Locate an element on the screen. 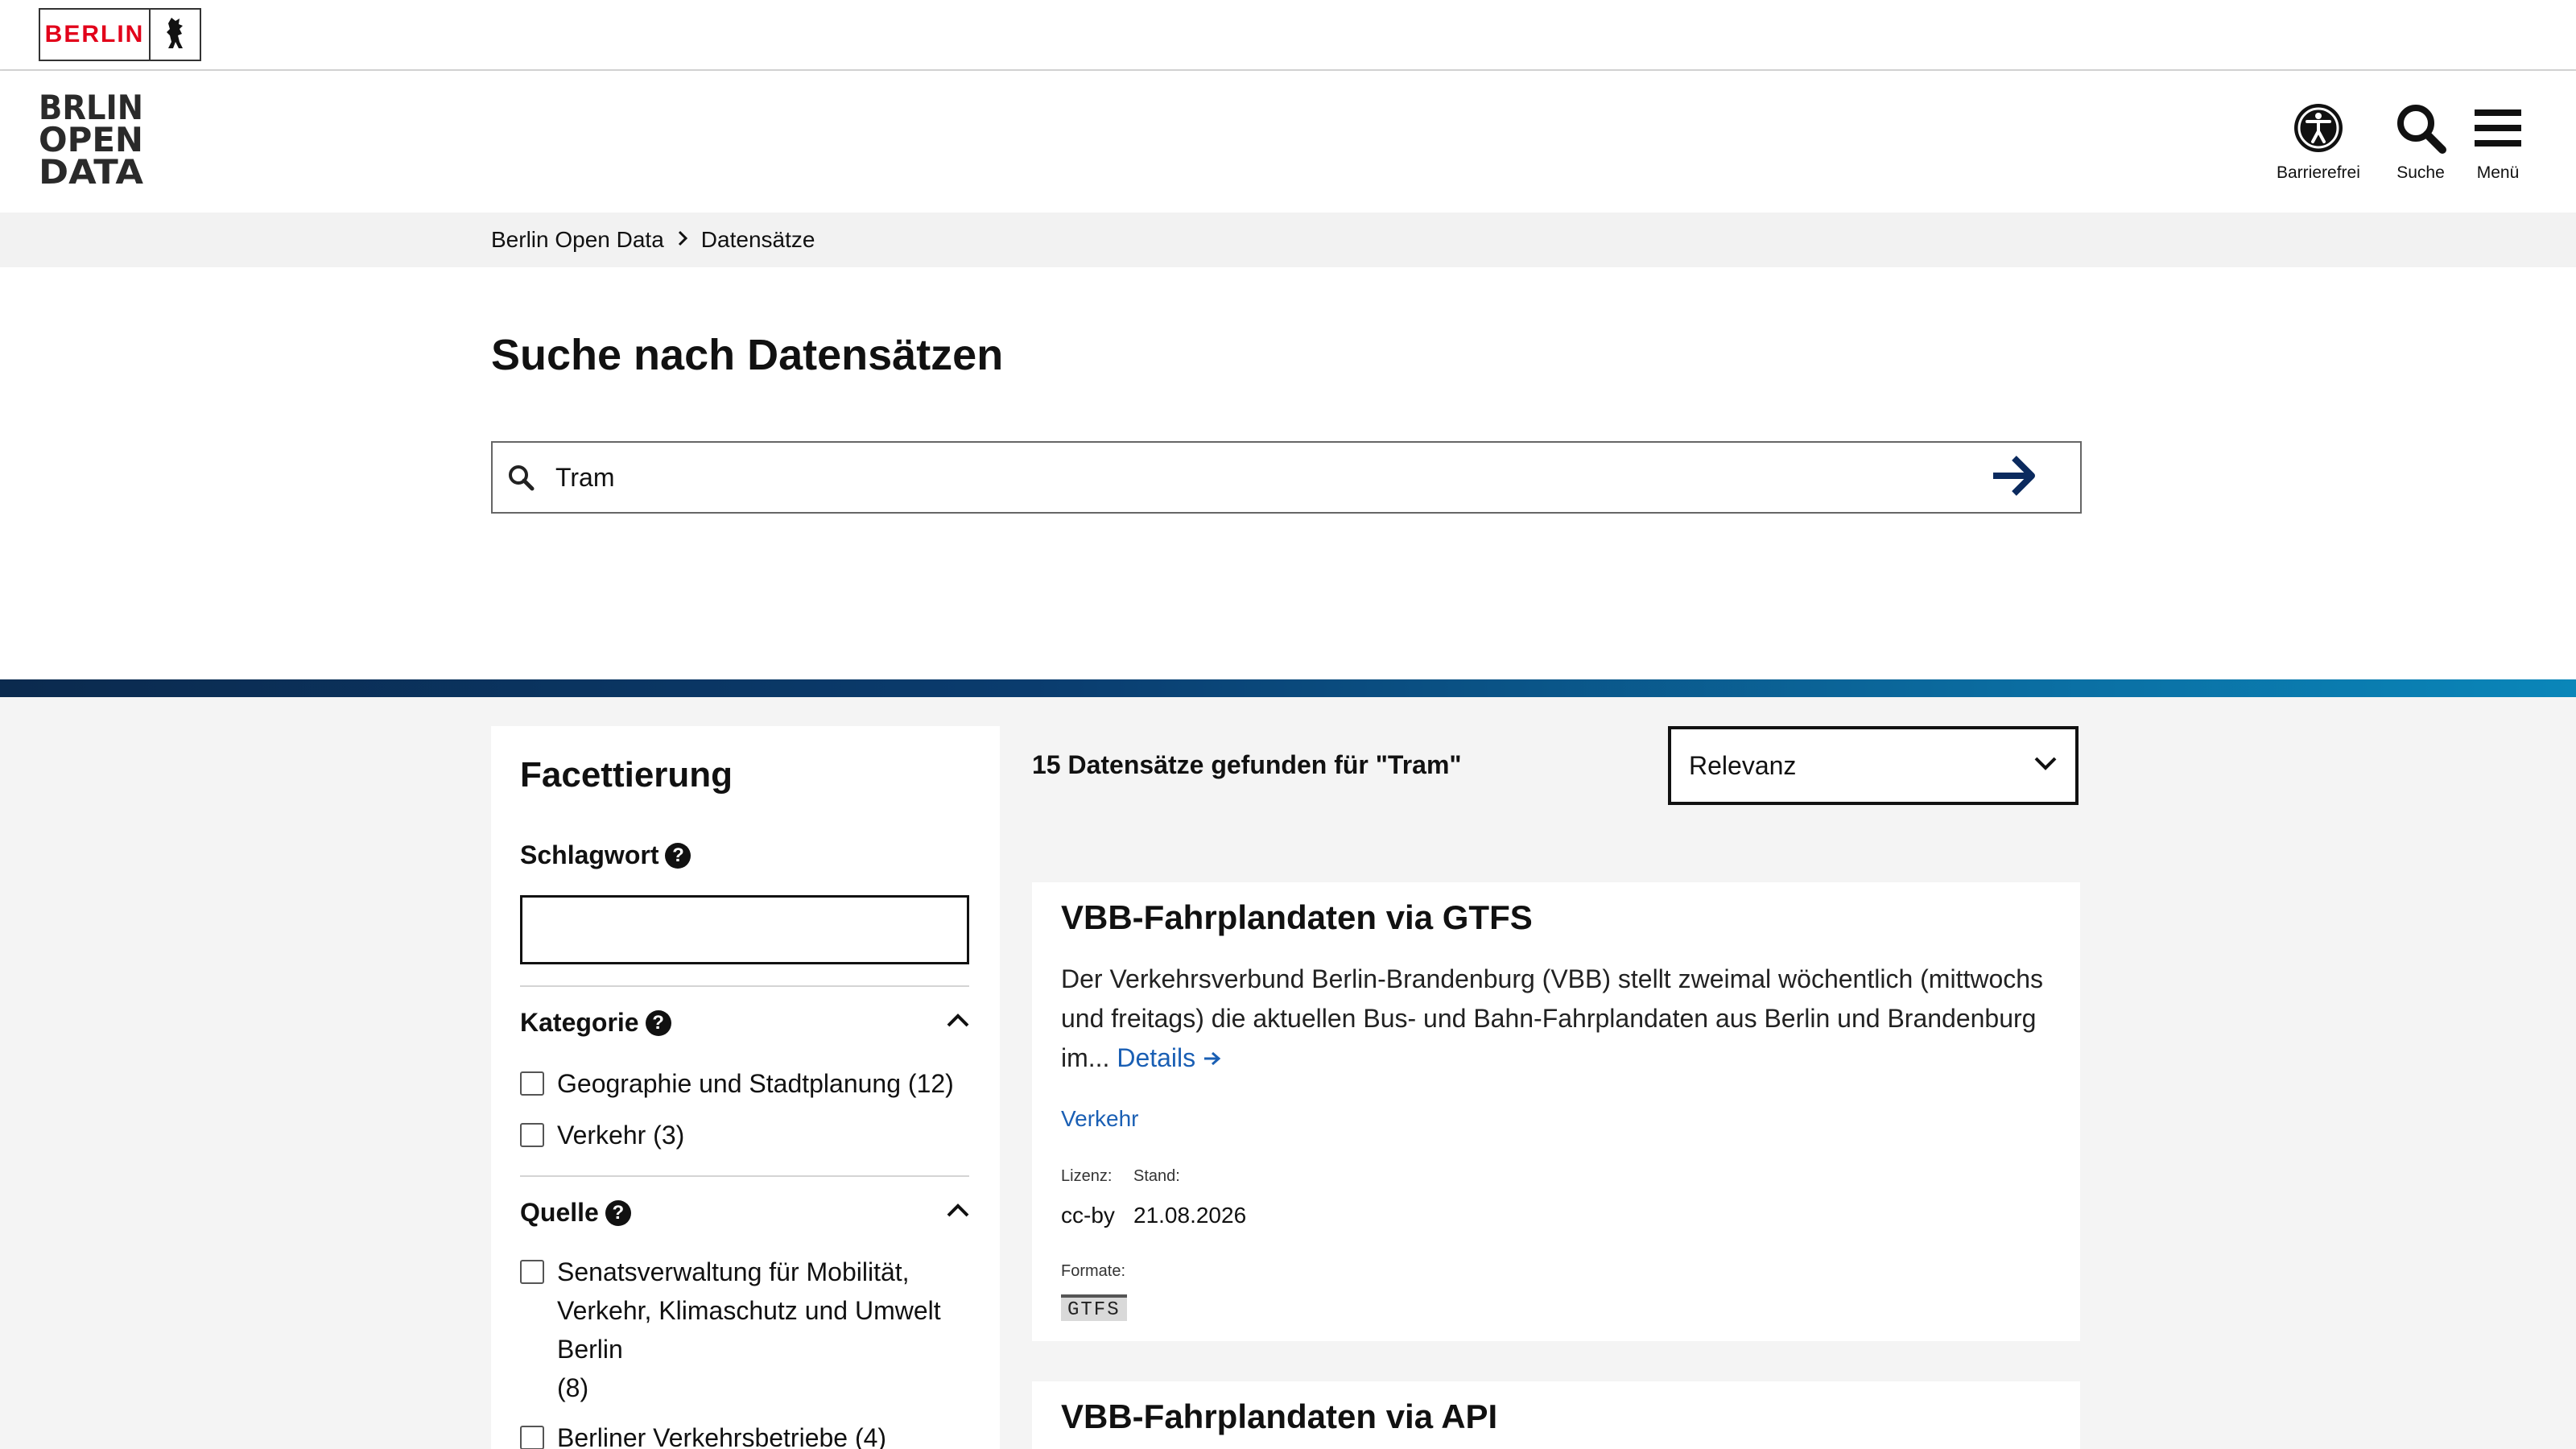 This screenshot has width=2576, height=1449. category-option-verkehr: Verkehr (3) is located at coordinates (602, 1135).